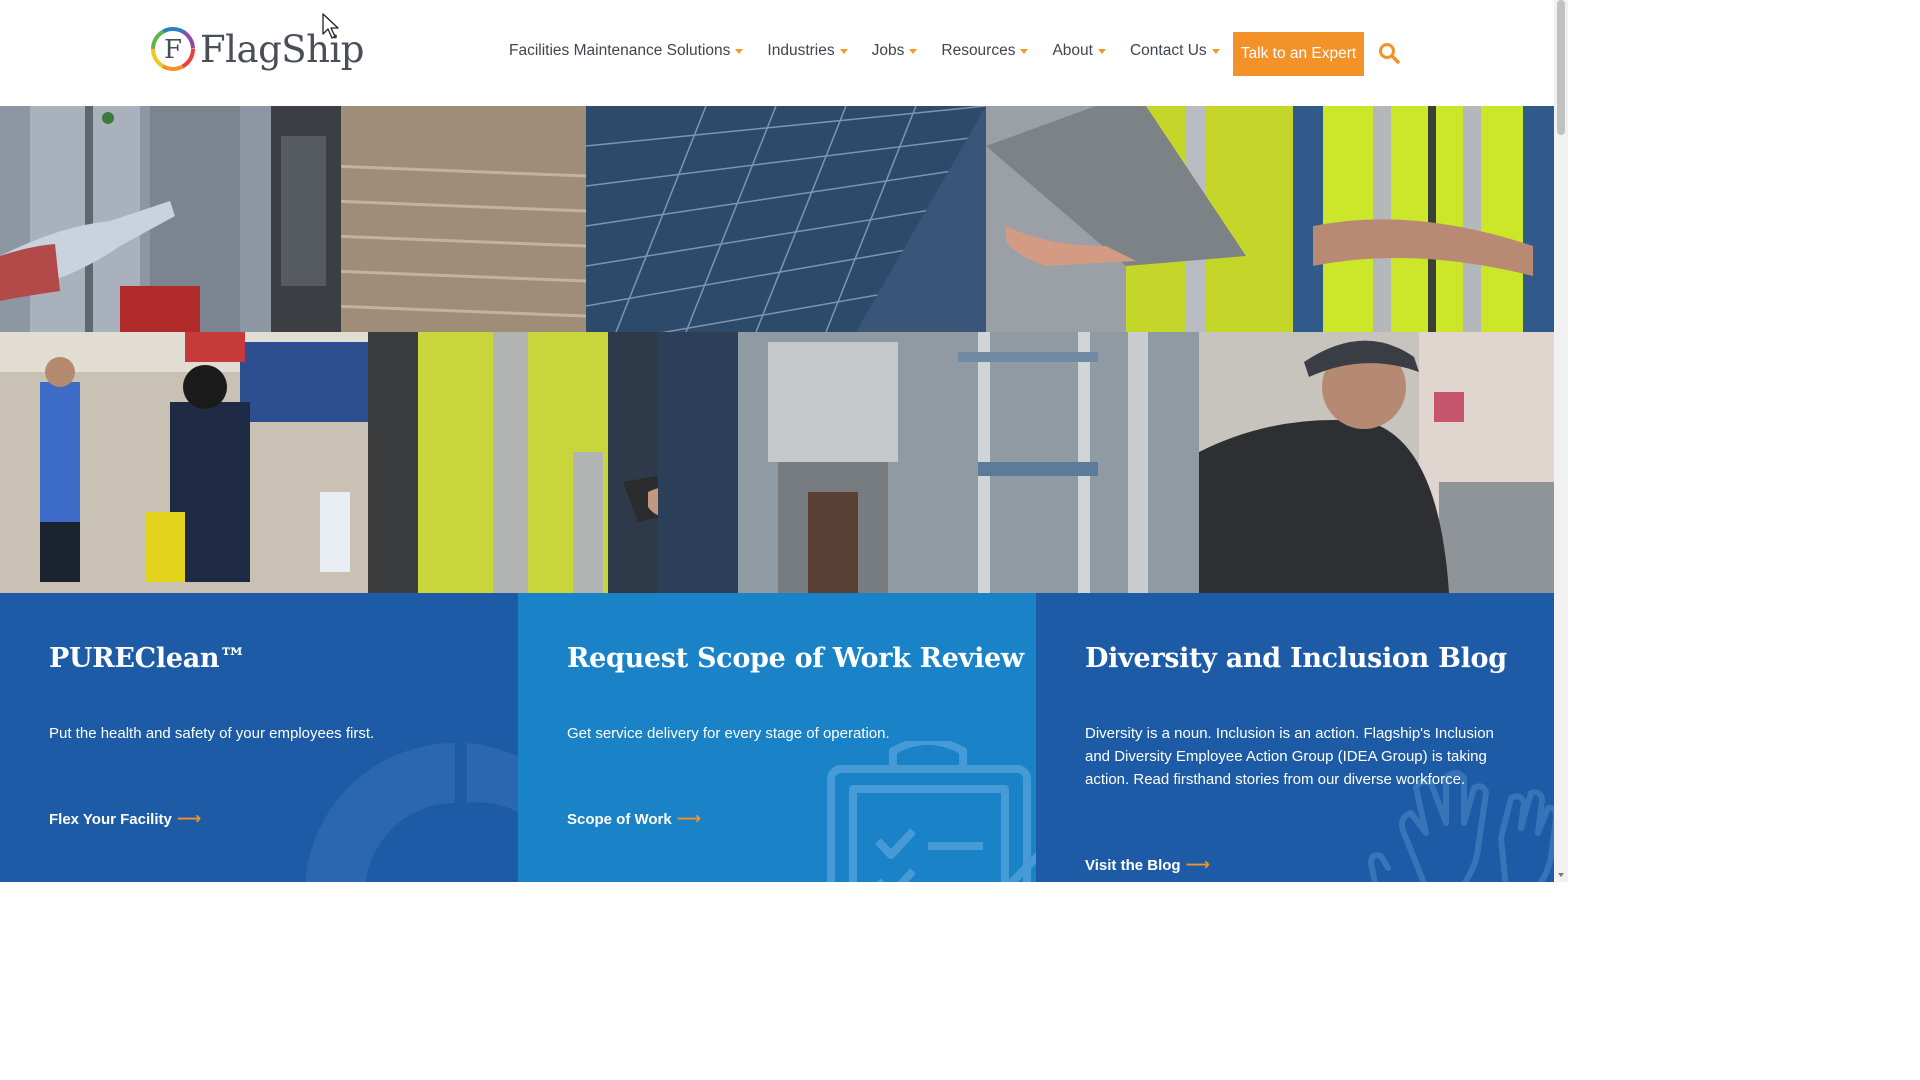 The image size is (1920, 1080). What do you see at coordinates (147, 658) in the screenshot?
I see `card-title: PUREClean™` at bounding box center [147, 658].